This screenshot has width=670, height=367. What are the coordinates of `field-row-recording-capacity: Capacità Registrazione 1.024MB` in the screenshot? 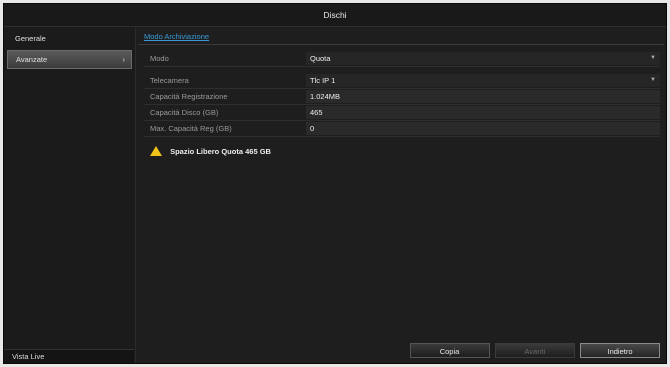 It's located at (402, 97).